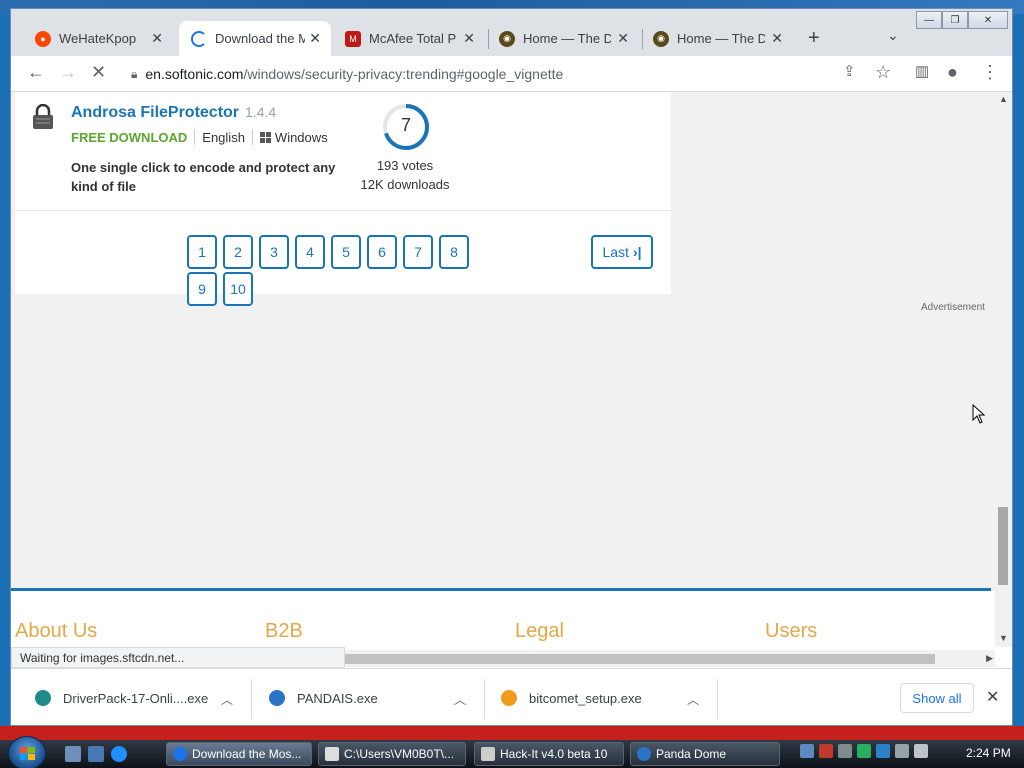 Image resolution: width=1024 pixels, height=768 pixels. What do you see at coordinates (922, 71) in the screenshot?
I see `side-panel-icon: ▥` at bounding box center [922, 71].